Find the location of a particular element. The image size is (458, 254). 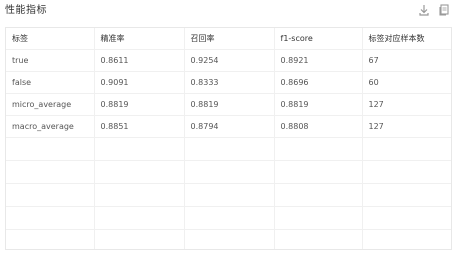

table-row: micro_average 0.8819 0.8819 0.8819 127 is located at coordinates (228, 104).